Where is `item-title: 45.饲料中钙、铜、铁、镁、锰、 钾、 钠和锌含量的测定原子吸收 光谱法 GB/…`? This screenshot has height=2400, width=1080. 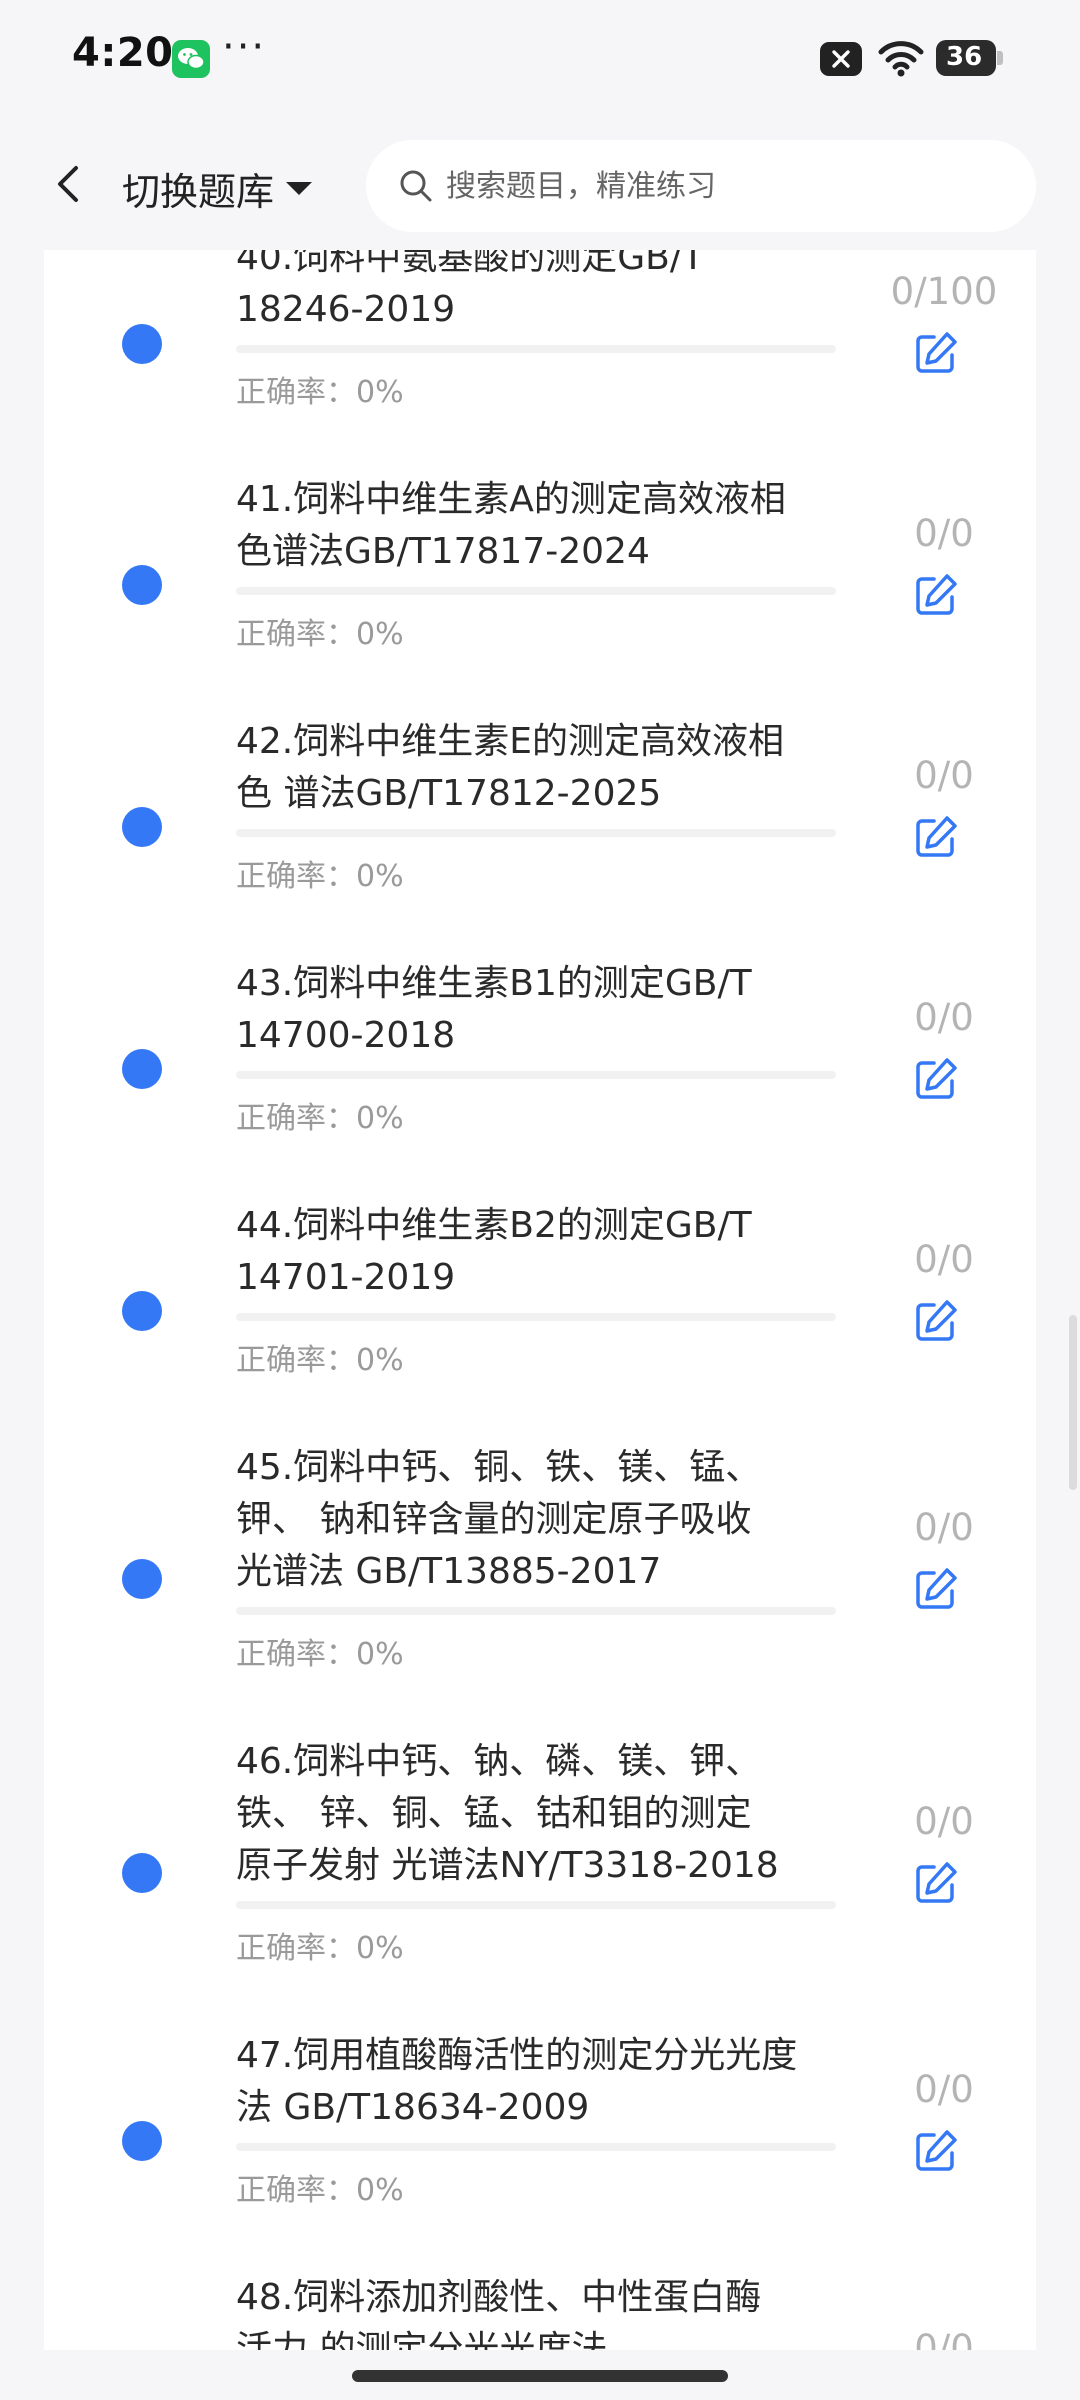
item-title: 45.饲料中钙、铜、铁、镁、锰、 钾、 钠和锌含量的测定原子吸收 光谱法 GB/… is located at coordinates (499, 1519).